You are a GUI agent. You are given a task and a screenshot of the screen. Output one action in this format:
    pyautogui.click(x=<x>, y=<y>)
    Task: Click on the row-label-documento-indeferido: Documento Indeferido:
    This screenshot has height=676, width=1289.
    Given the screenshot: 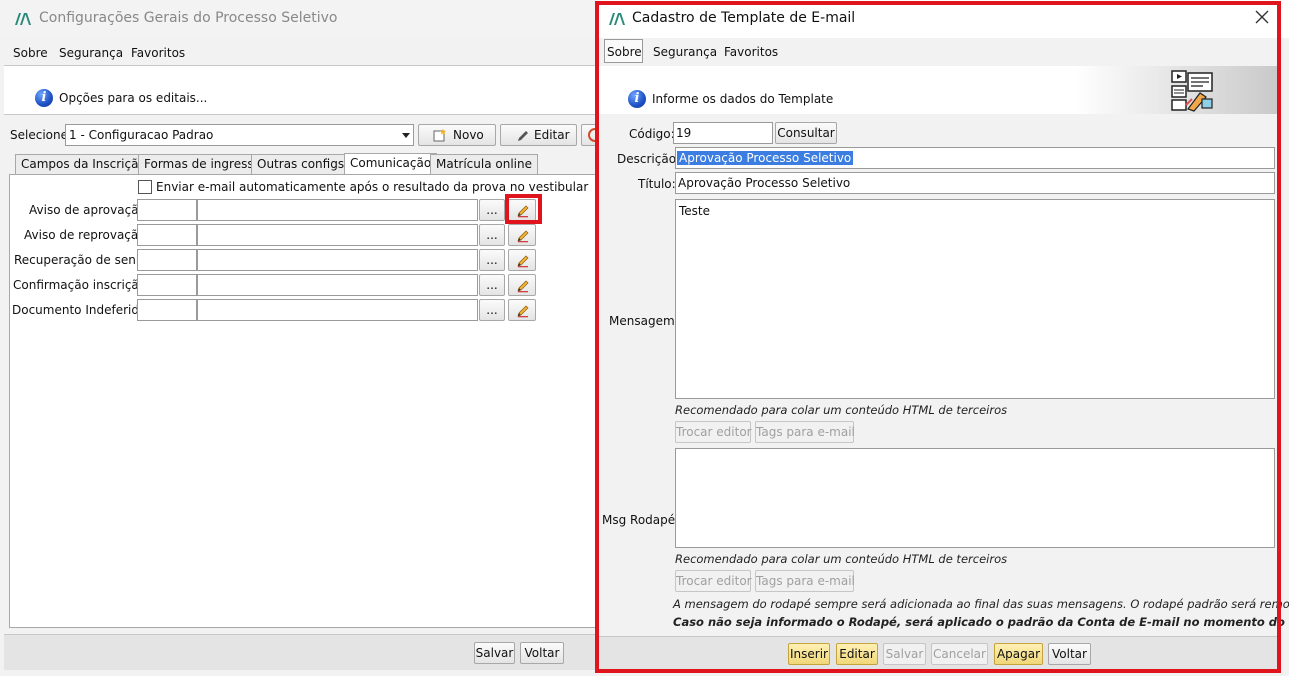 What is the action you would take?
    pyautogui.click(x=81, y=310)
    